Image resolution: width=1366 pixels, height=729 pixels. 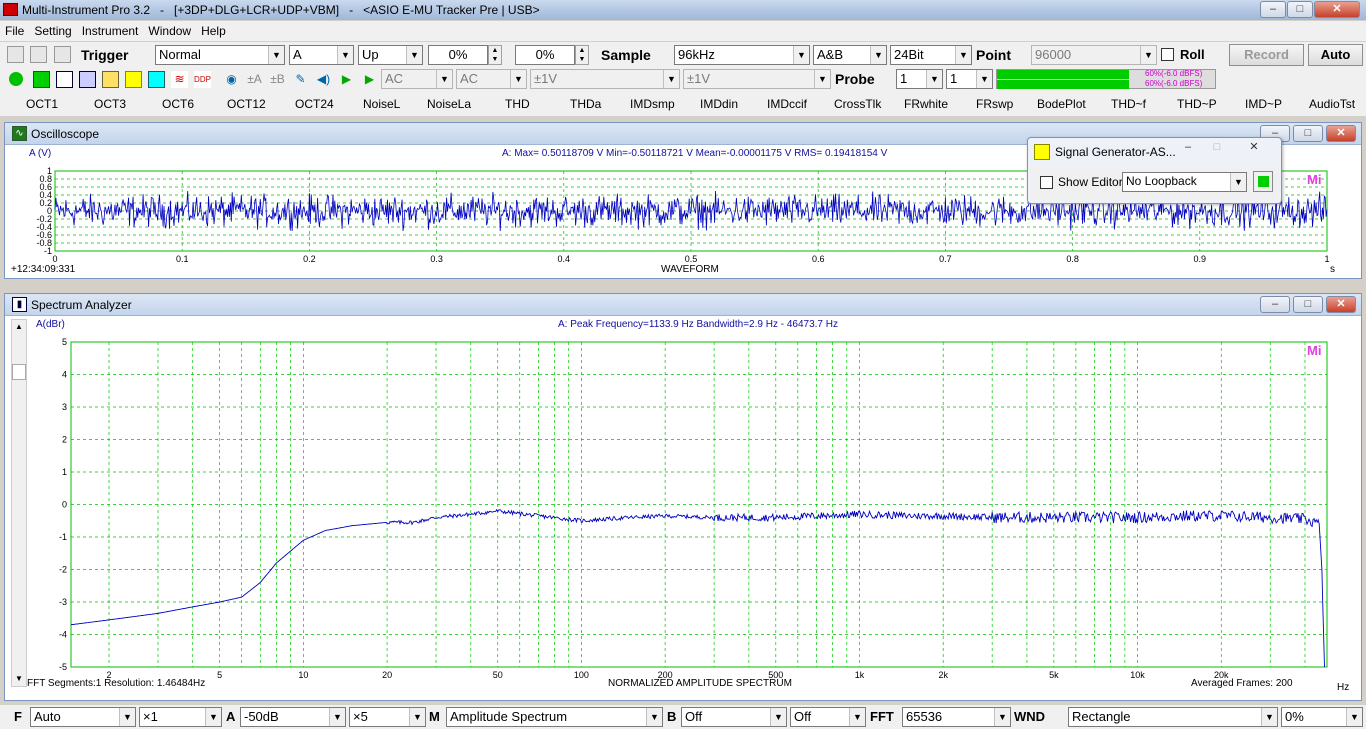 What do you see at coordinates (626, 55) in the screenshot?
I see `sample-label: Sample` at bounding box center [626, 55].